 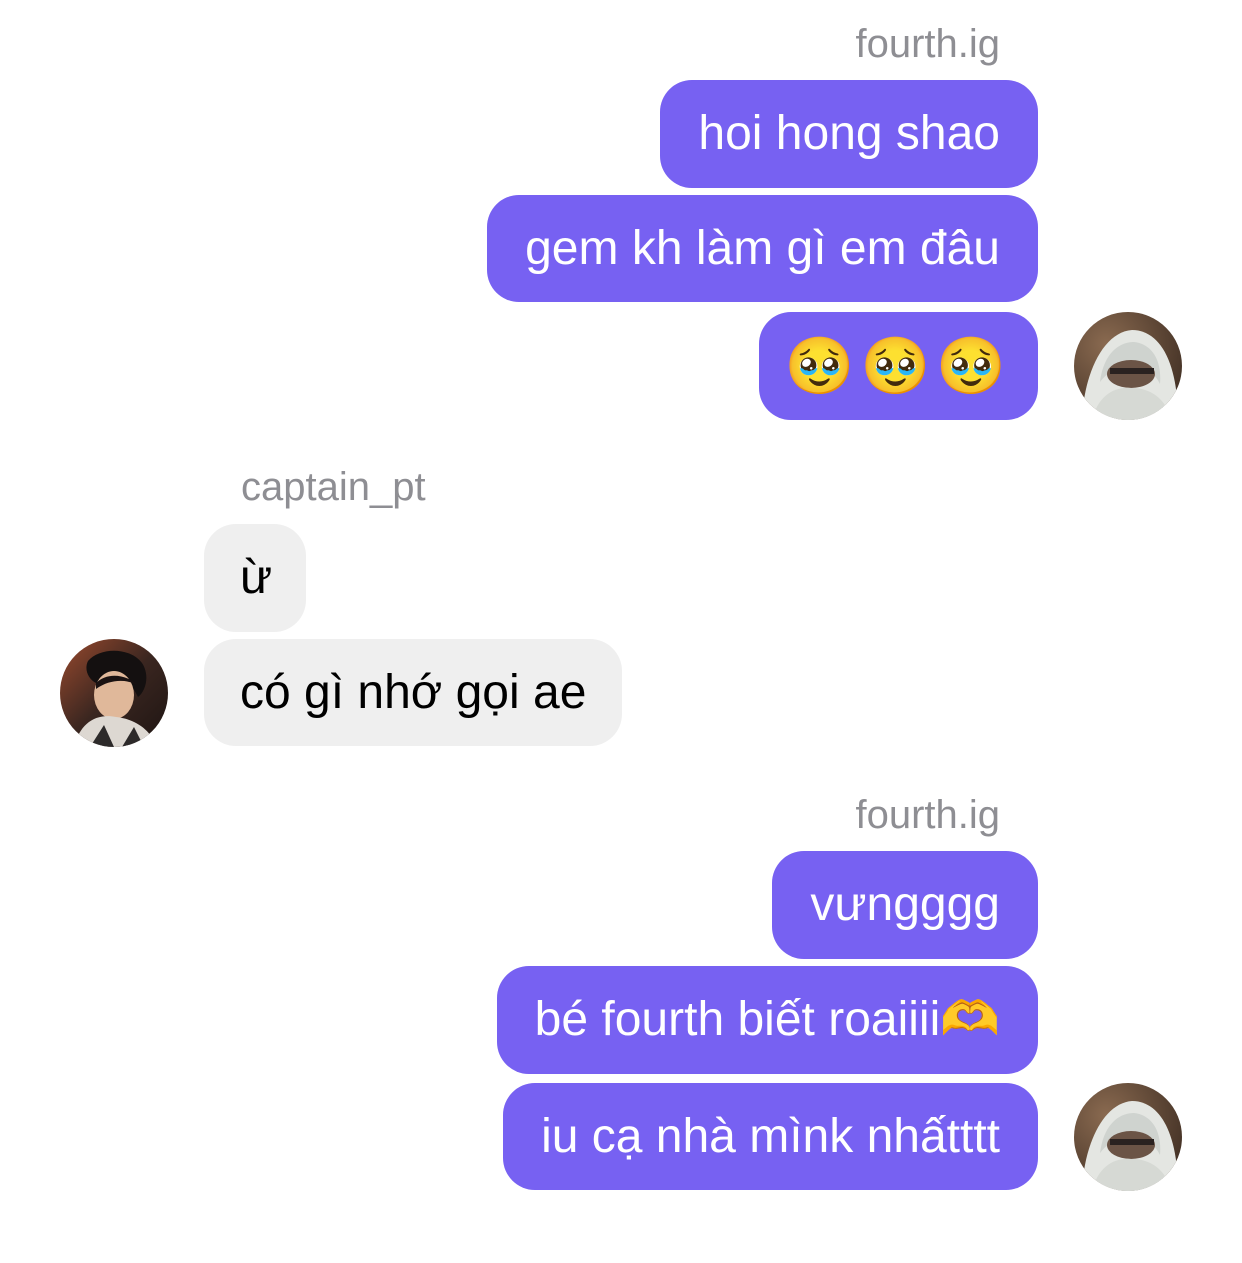 What do you see at coordinates (333, 487) in the screenshot?
I see `sender-username: captain_pt` at bounding box center [333, 487].